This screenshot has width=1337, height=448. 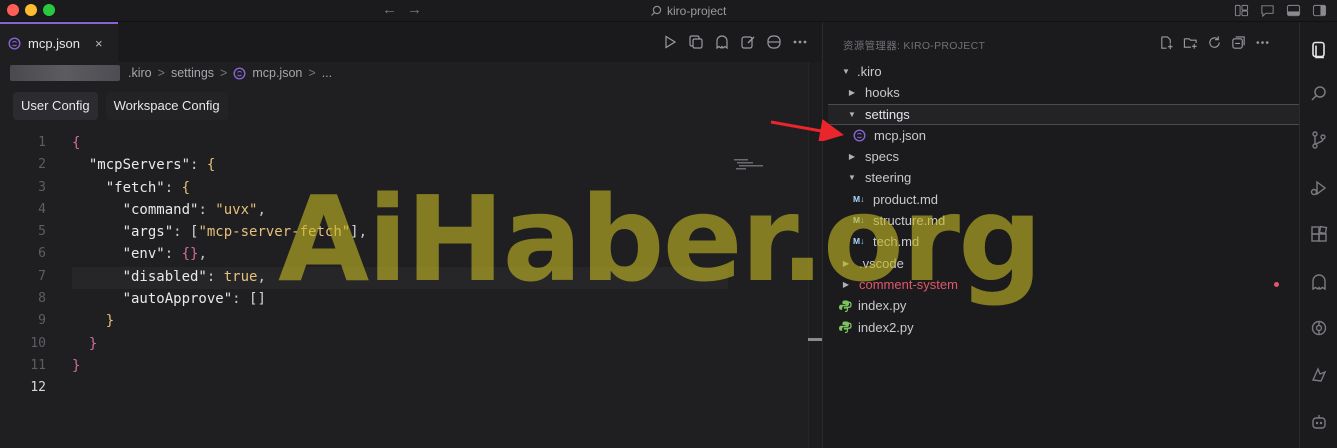 What do you see at coordinates (1061, 71) in the screenshot?
I see `tree-item-kiro: ▼ .kiro` at bounding box center [1061, 71].